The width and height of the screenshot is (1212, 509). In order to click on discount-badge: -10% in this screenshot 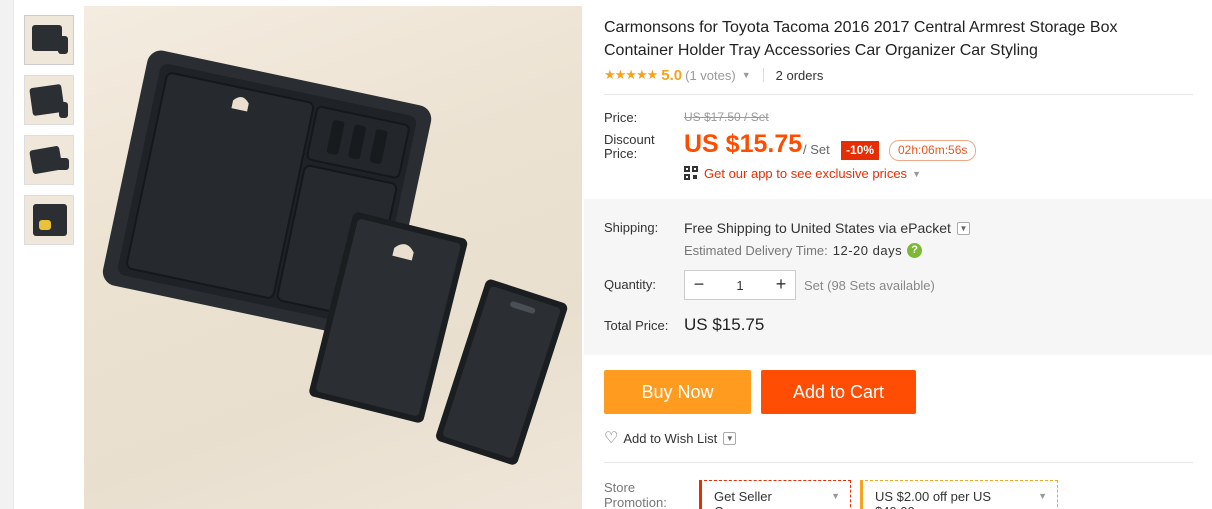, I will do `click(860, 150)`.